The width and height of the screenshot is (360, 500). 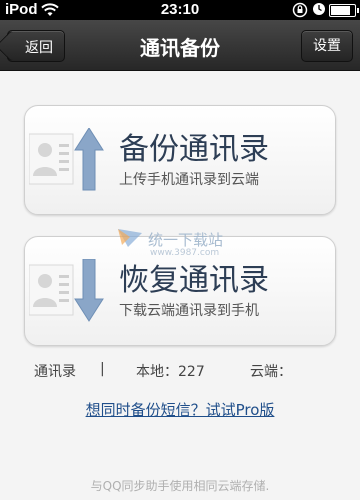 I want to click on watermark-logo-icon, so click(x=130, y=240).